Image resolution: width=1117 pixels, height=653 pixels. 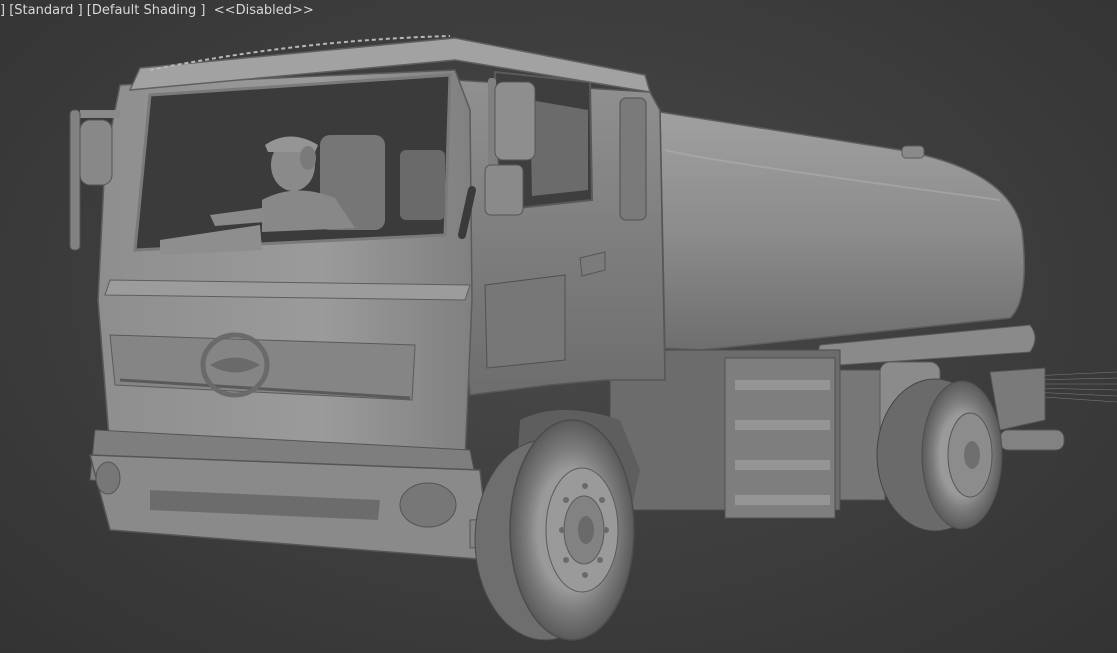 What do you see at coordinates (847, 239) in the screenshot?
I see `fuel-tank` at bounding box center [847, 239].